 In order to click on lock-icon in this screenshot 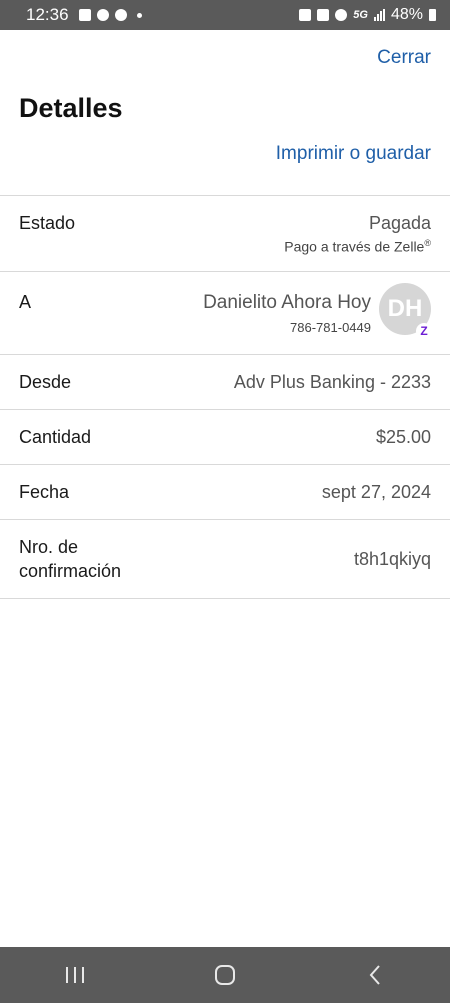, I will do `click(305, 15)`.